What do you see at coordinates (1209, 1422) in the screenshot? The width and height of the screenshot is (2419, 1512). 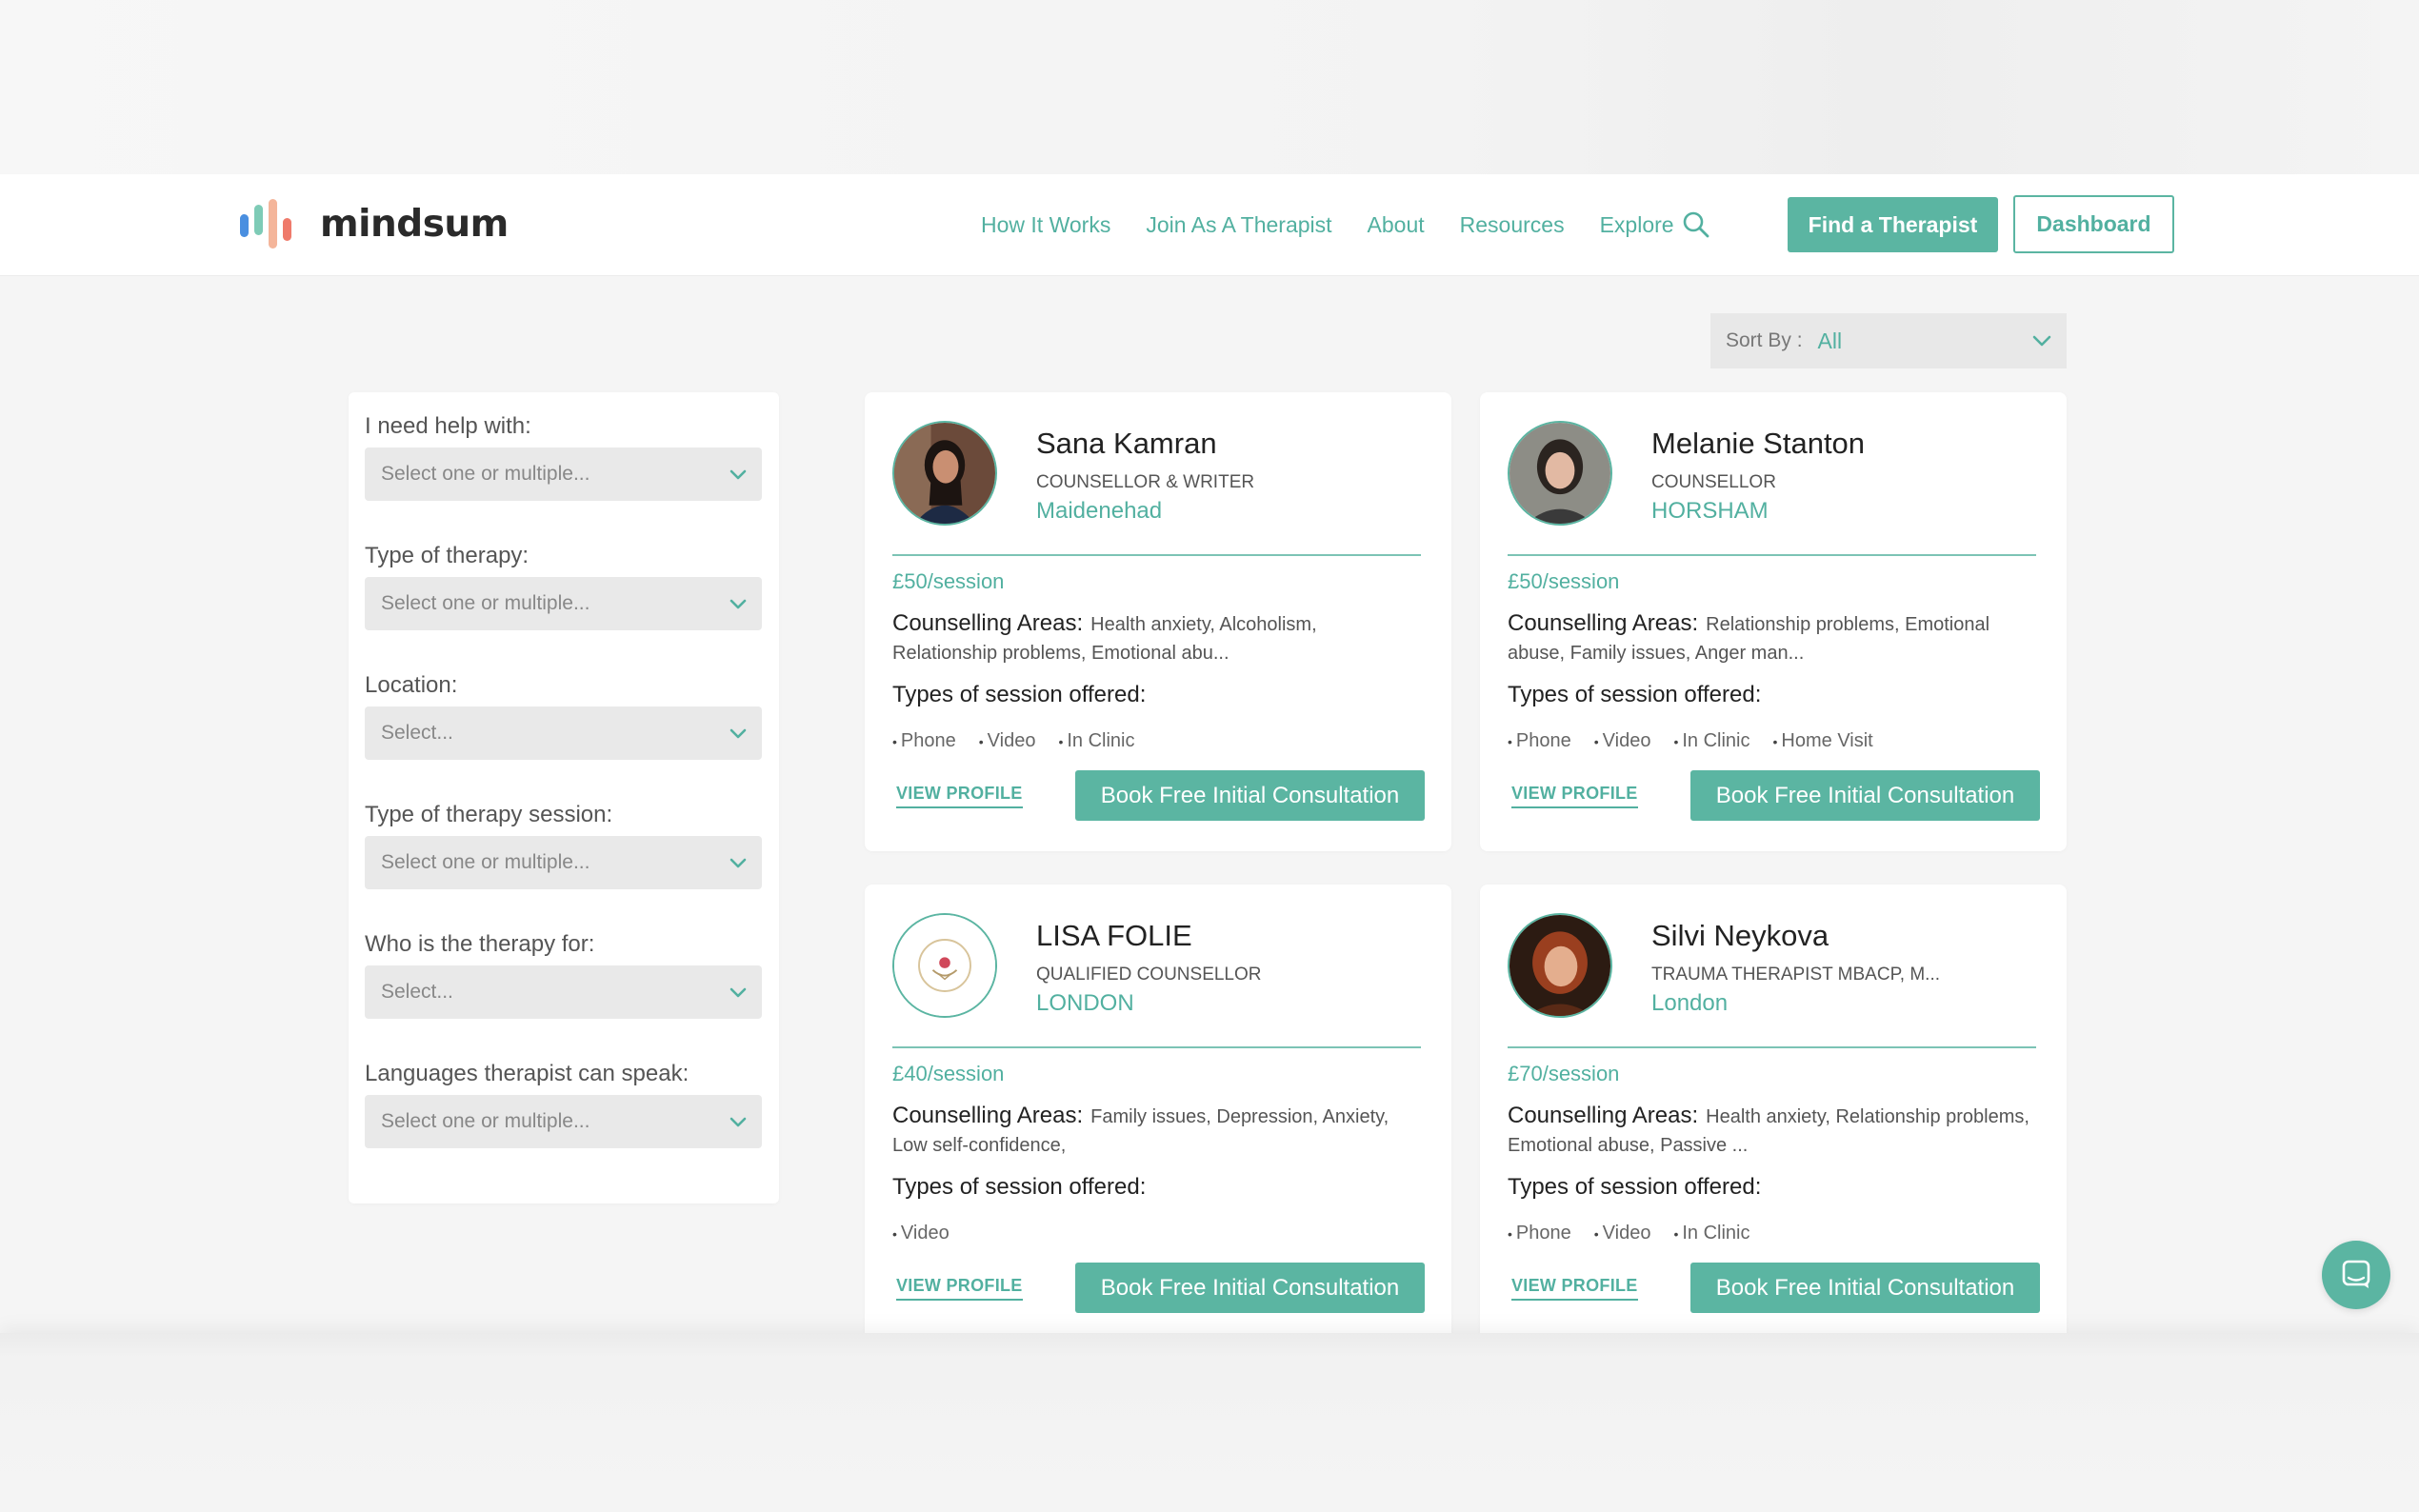 I see `bottom-backdrop` at bounding box center [1209, 1422].